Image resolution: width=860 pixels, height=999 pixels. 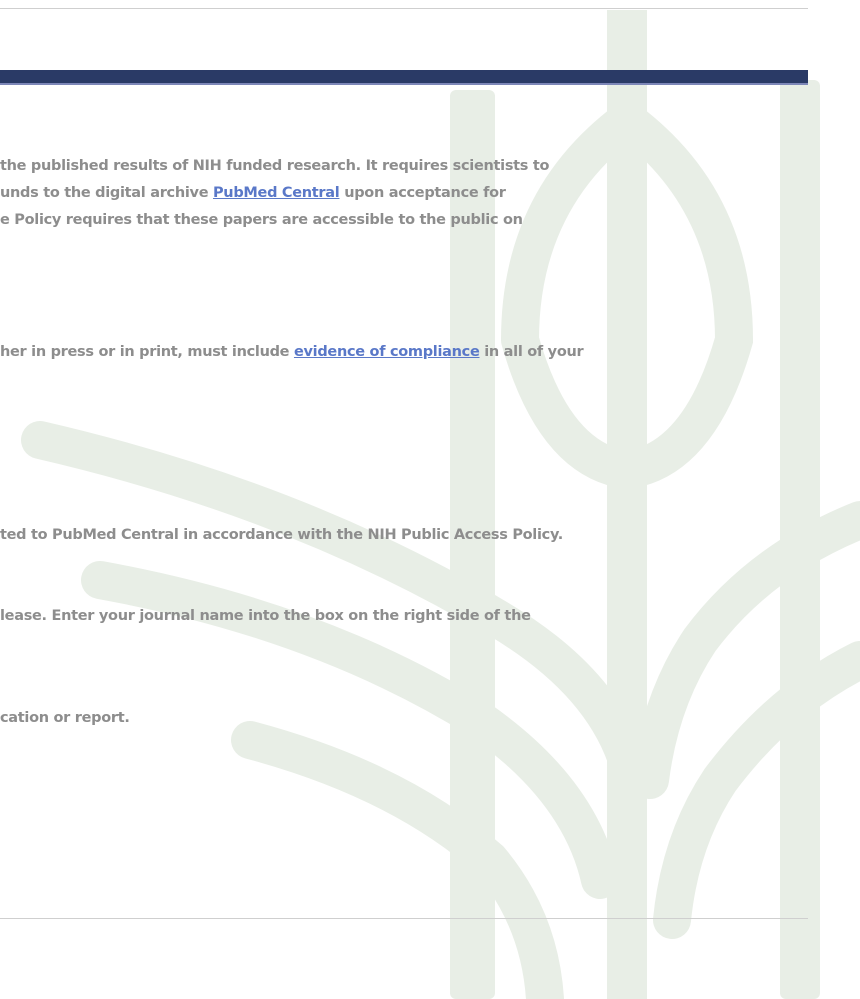 I want to click on report-text: cation or report., so click(x=65, y=718).